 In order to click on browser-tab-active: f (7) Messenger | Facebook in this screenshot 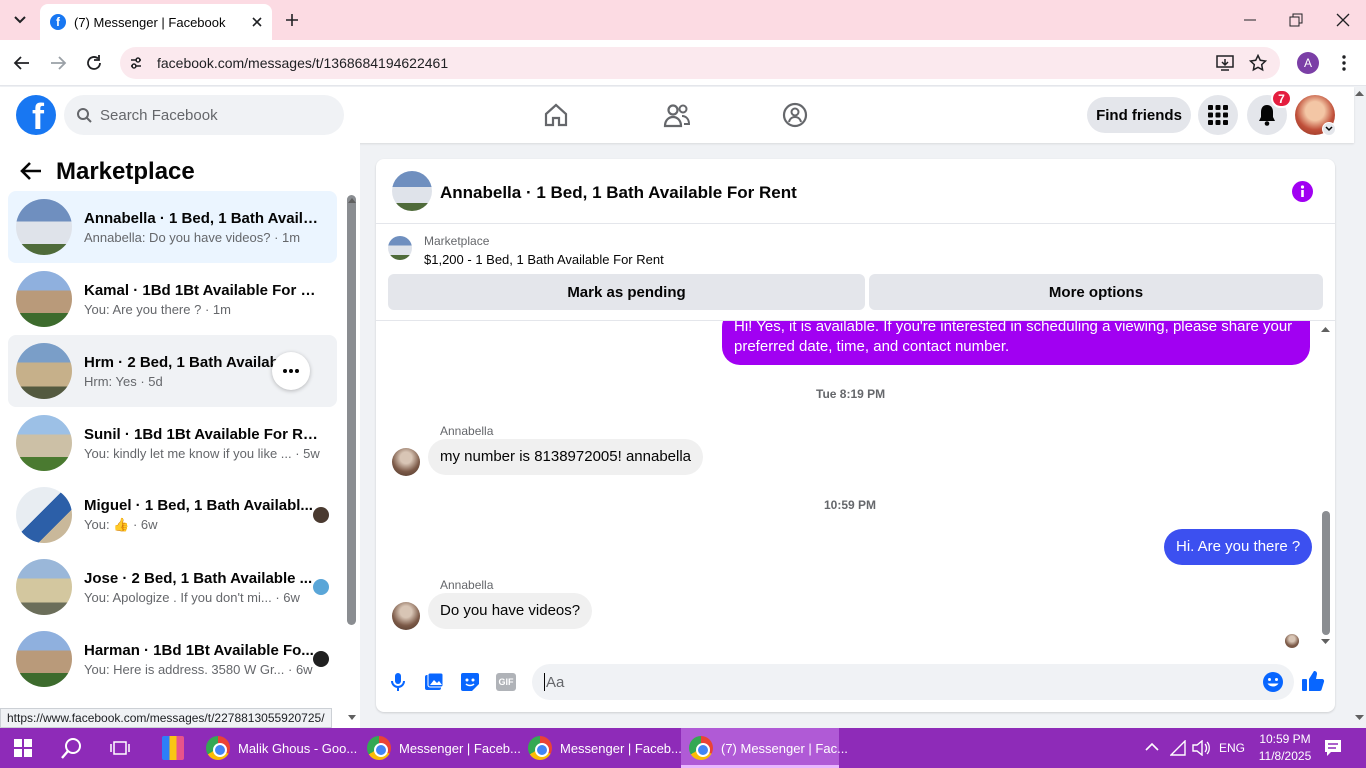, I will do `click(156, 22)`.